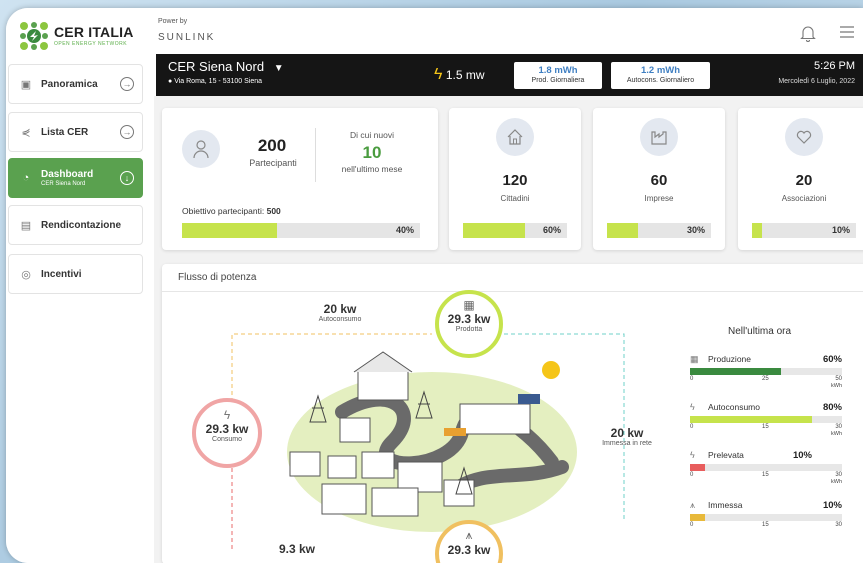 This screenshot has height=563, width=863. I want to click on imprese-count: 60, so click(659, 180).